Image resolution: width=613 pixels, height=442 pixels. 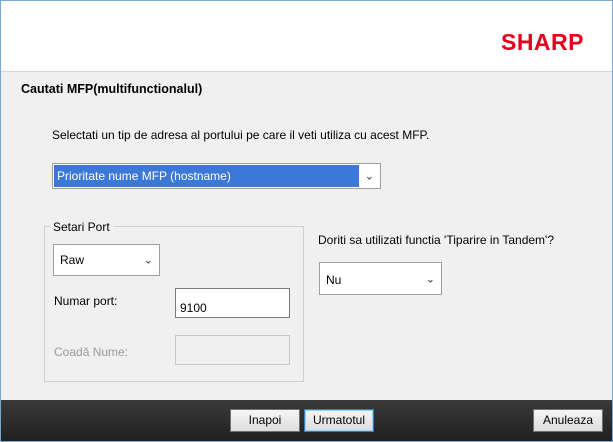 What do you see at coordinates (91, 352) in the screenshot?
I see `queue-name-label: Coadă Nume:` at bounding box center [91, 352].